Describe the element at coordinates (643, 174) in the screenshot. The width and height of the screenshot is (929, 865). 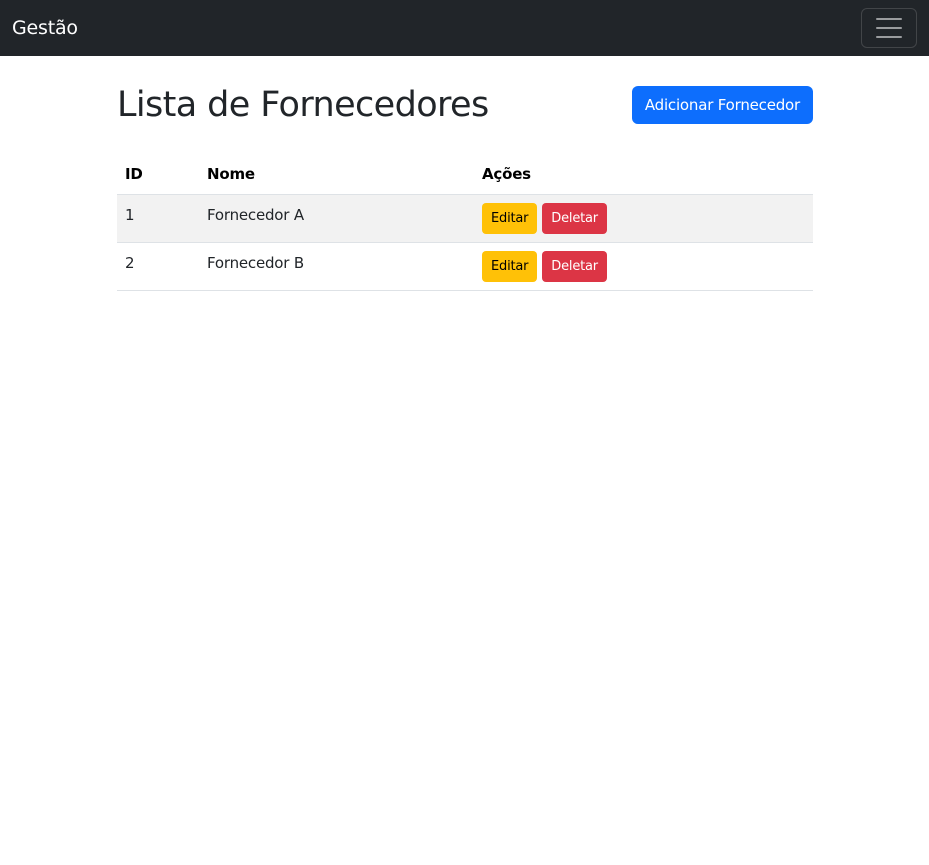
I see `column-header-acoes: Ações` at that location.